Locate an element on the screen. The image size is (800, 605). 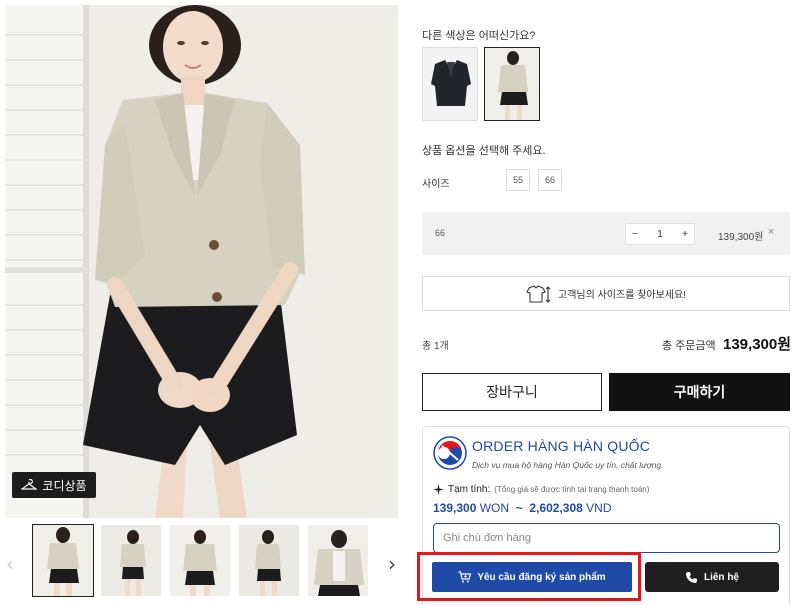
size-option-66: 66 is located at coordinates (550, 180).